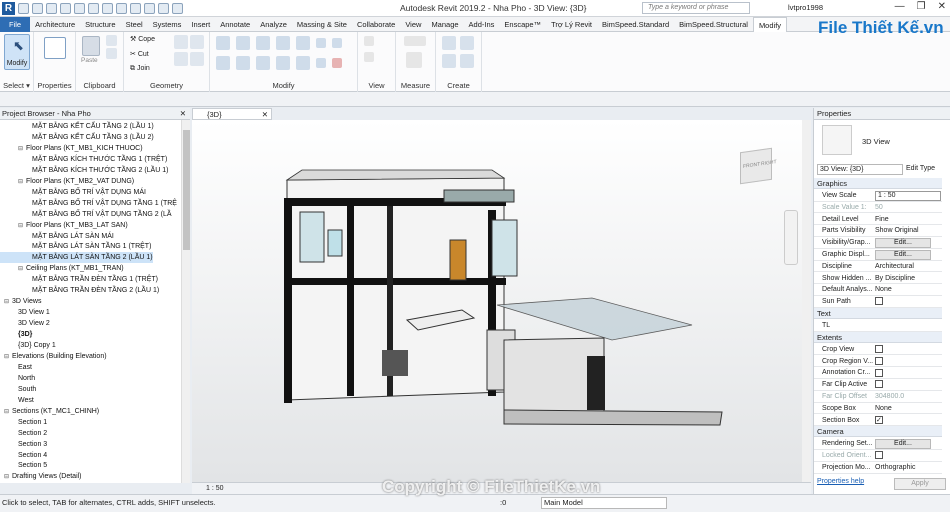 The width and height of the screenshot is (950, 512). Describe the element at coordinates (878, 313) in the screenshot. I see `property-section-text: Text` at that location.